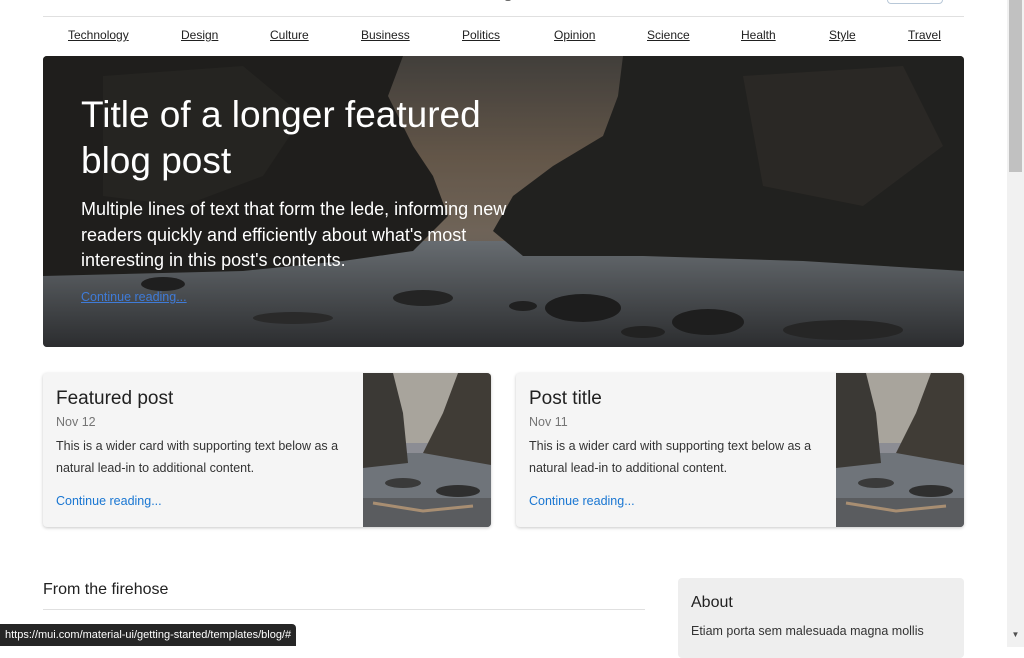 This screenshot has height=658, width=1024. What do you see at coordinates (481, 35) in the screenshot?
I see `nav-link-politics: Politics` at bounding box center [481, 35].